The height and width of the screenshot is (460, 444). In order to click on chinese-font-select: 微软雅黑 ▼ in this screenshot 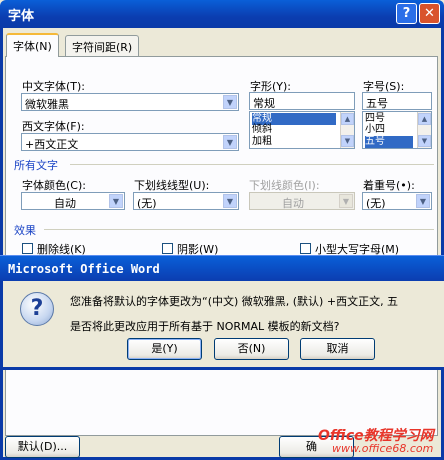, I will do `click(130, 102)`.